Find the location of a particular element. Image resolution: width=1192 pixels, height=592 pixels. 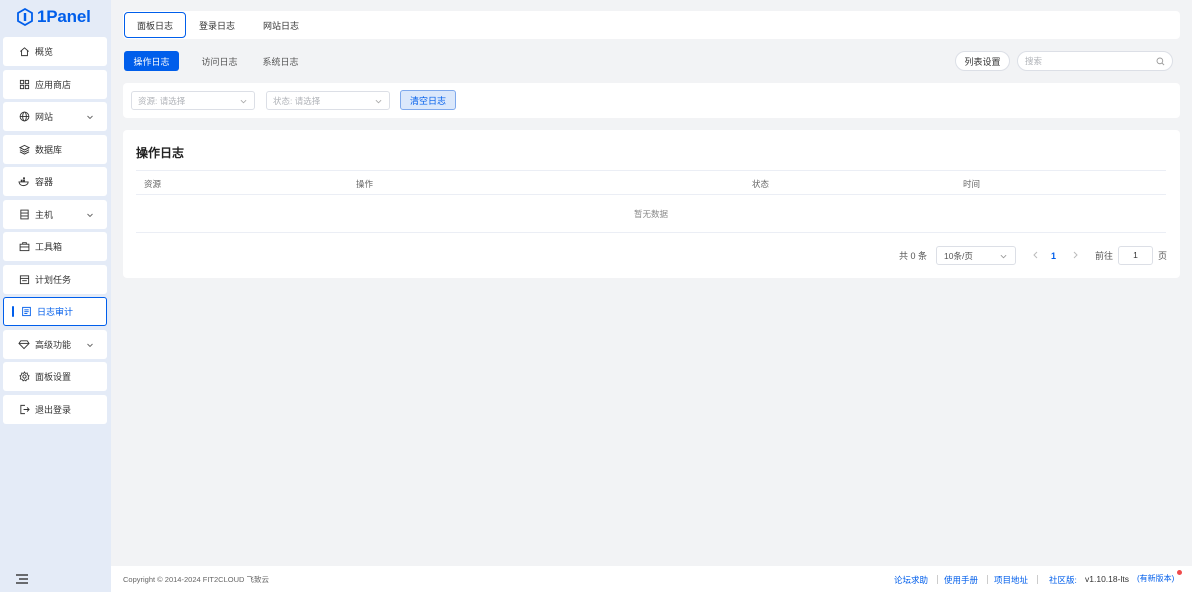

sidebar-item-label: 工具箱 is located at coordinates (49, 247).